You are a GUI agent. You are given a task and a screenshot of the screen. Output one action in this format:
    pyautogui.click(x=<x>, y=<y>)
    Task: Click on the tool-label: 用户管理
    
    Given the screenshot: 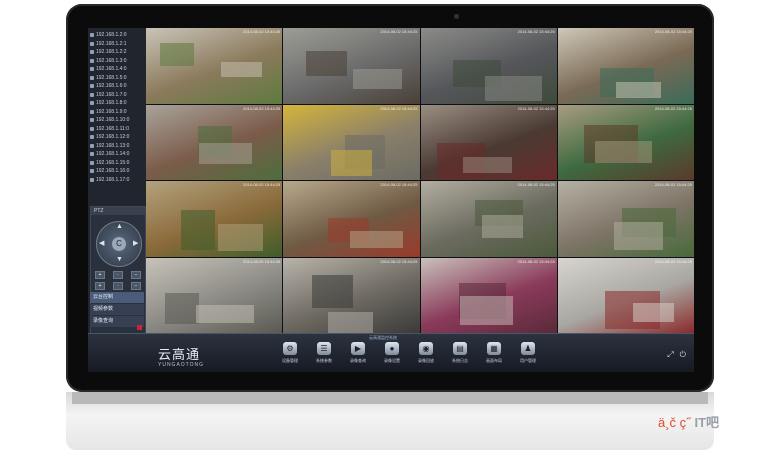 What is the action you would take?
    pyautogui.click(x=528, y=360)
    